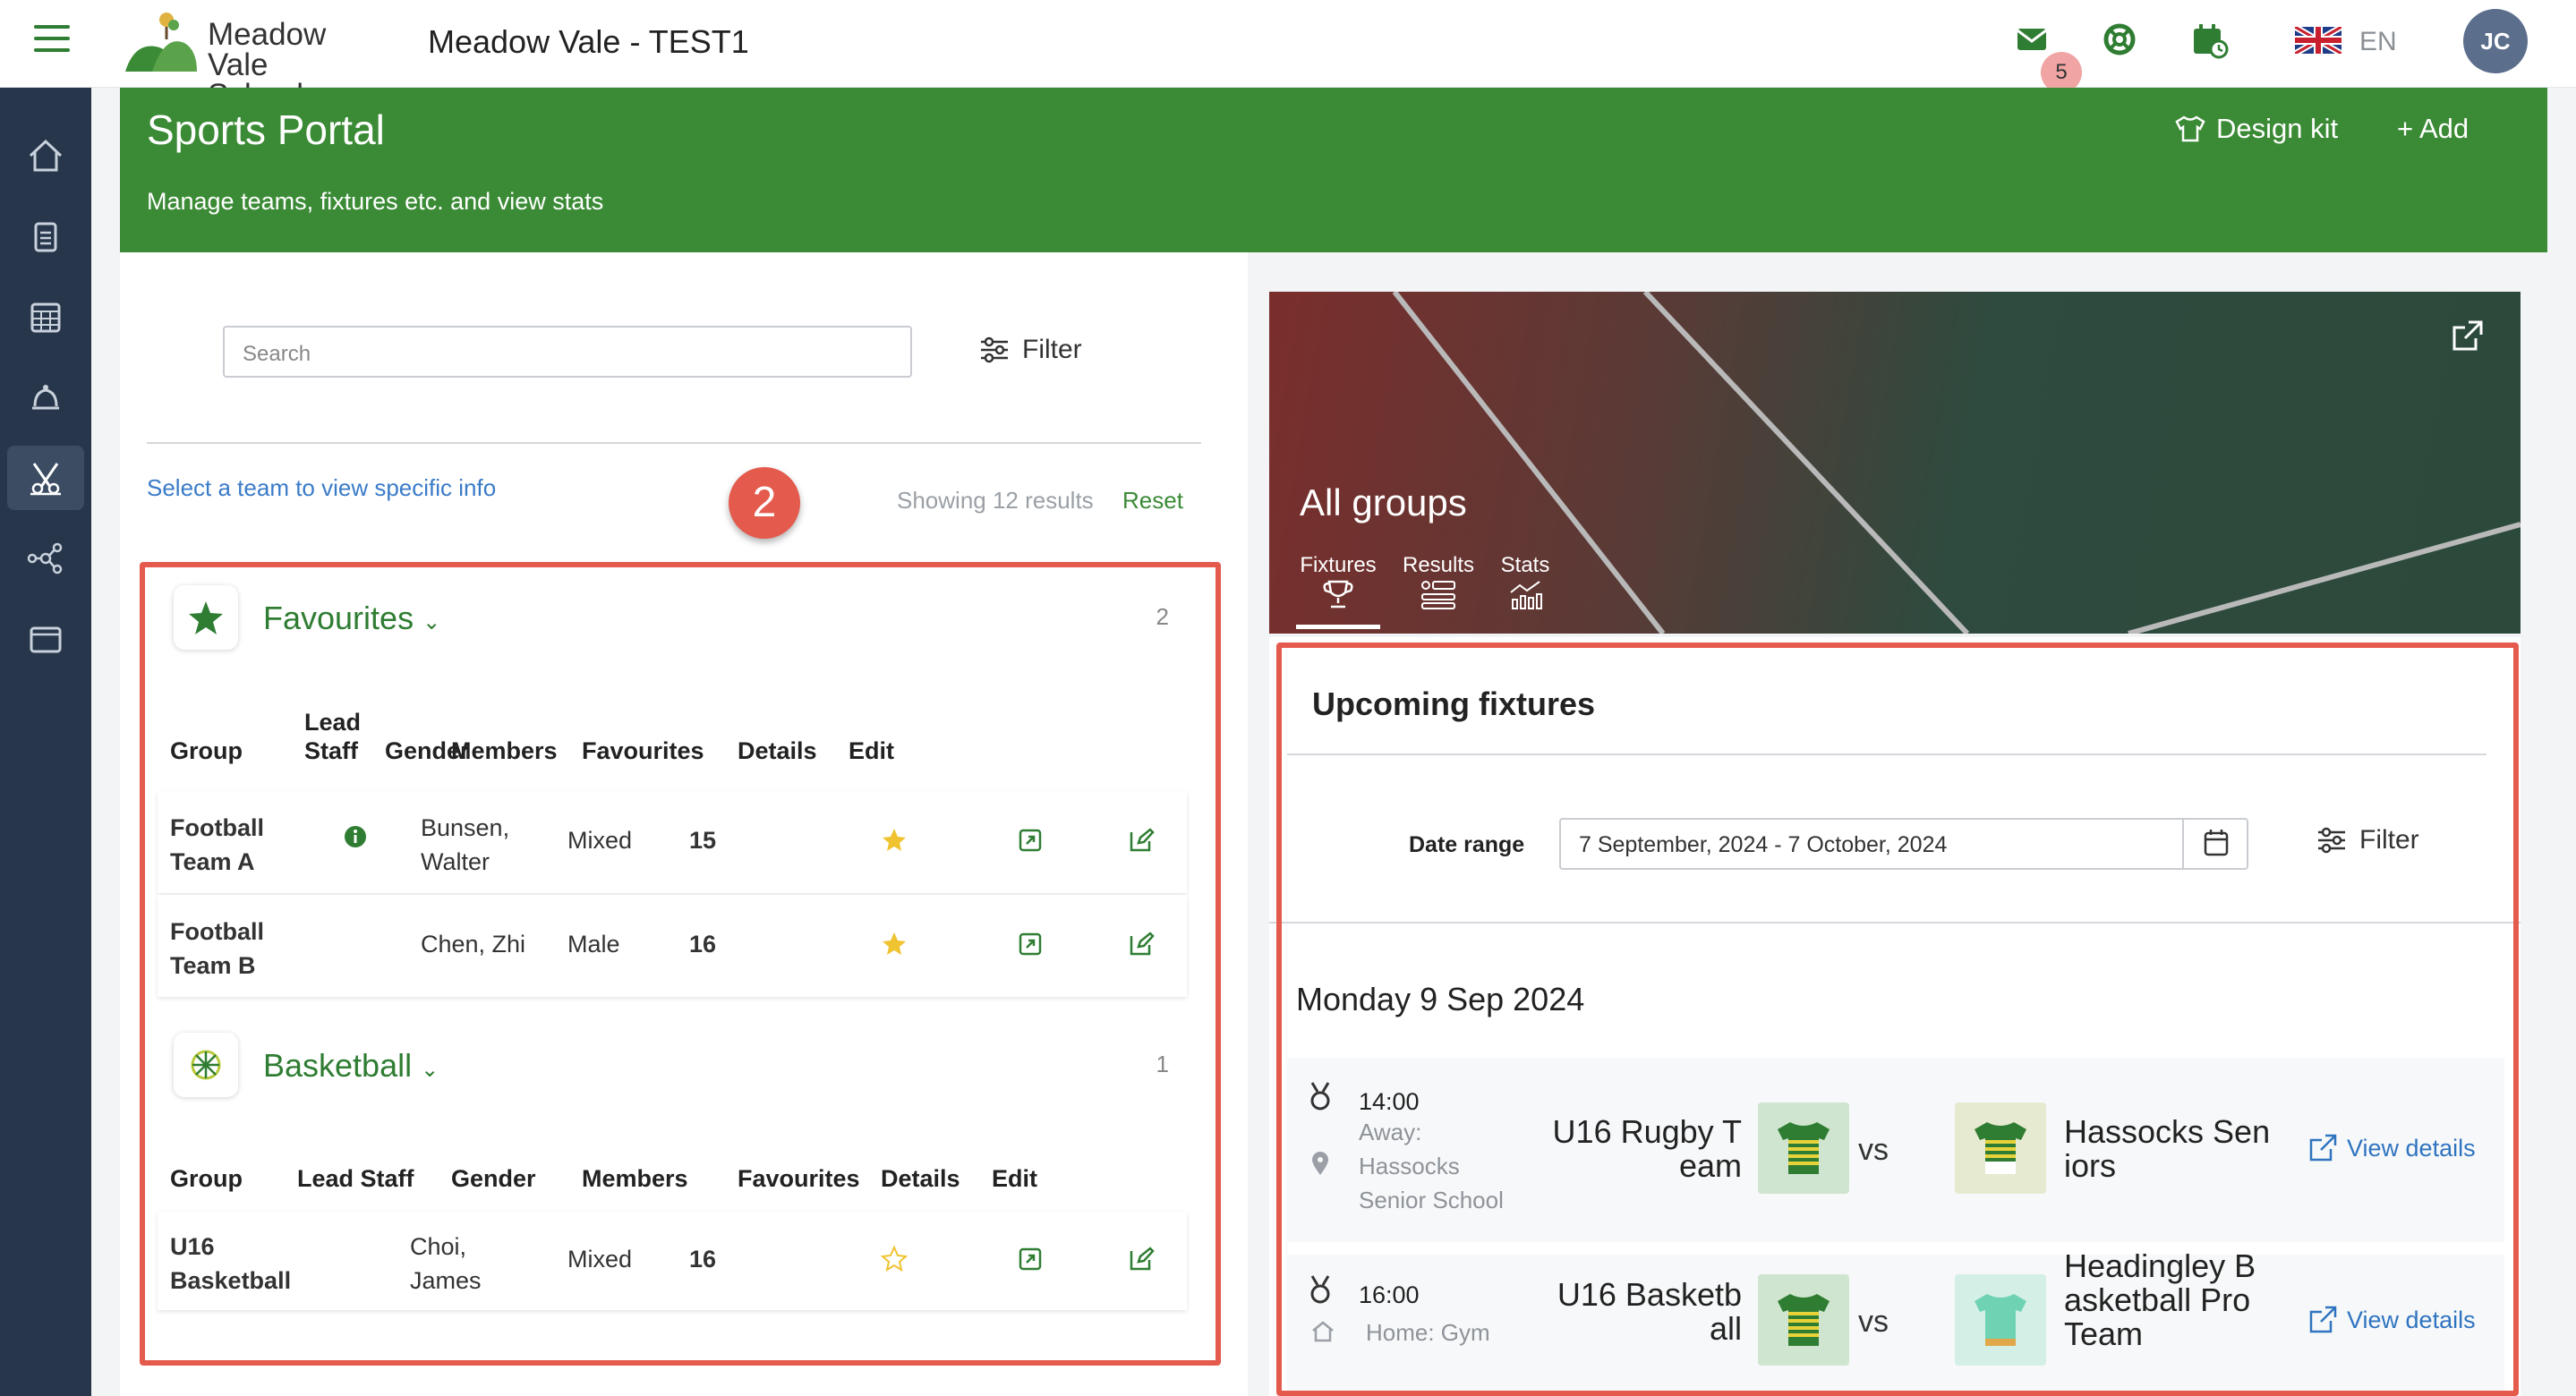  What do you see at coordinates (2033, 41) in the screenshot?
I see `mail-icon` at bounding box center [2033, 41].